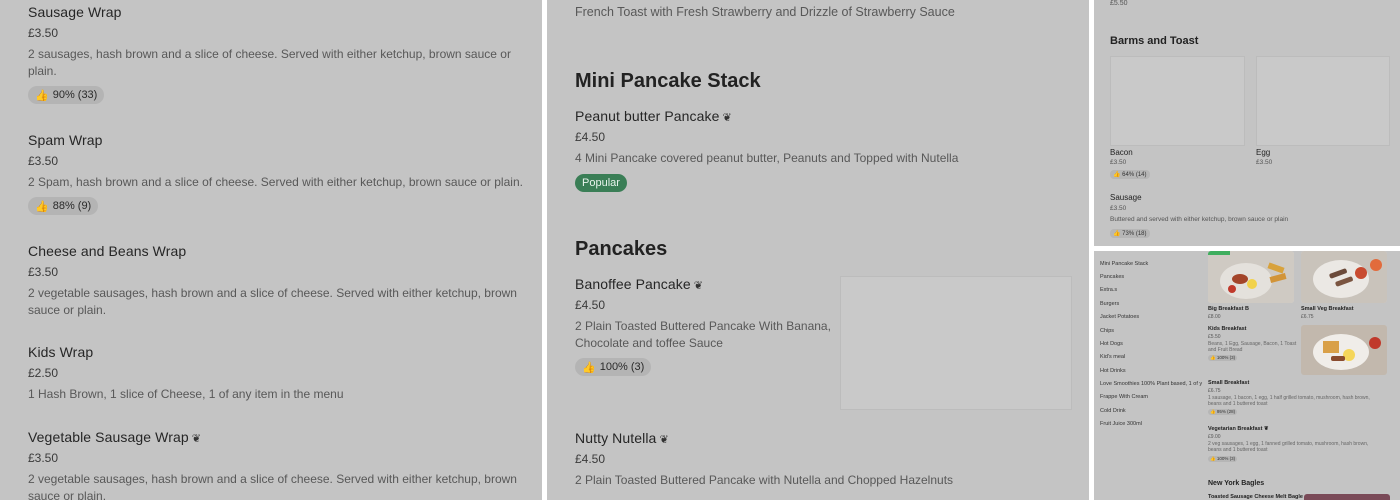 The height and width of the screenshot is (500, 1400). What do you see at coordinates (1238, 429) in the screenshot?
I see `item-name: Vegetarian Breakfast ❦` at bounding box center [1238, 429].